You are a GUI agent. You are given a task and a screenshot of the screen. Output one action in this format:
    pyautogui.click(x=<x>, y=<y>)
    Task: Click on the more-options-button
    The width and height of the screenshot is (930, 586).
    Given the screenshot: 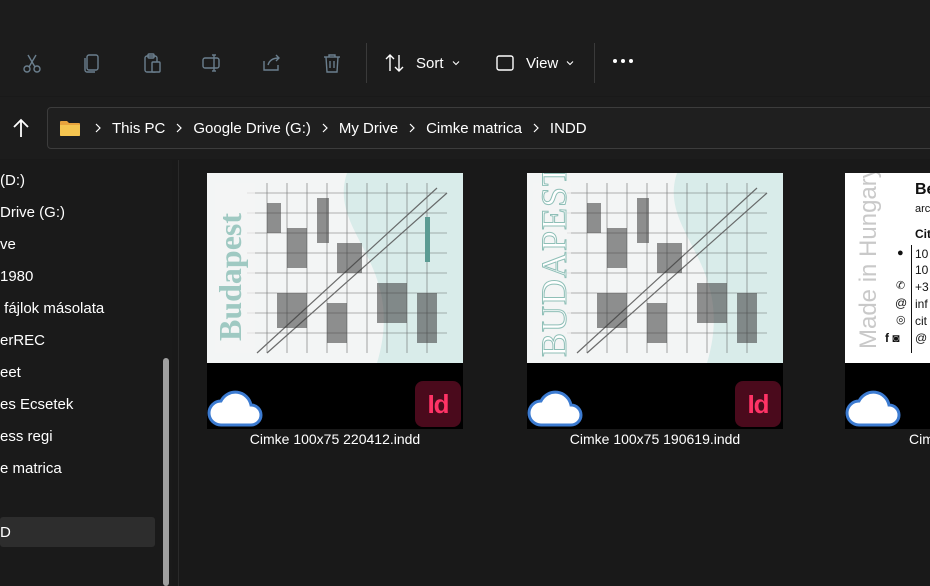 What is the action you would take?
    pyautogui.click(x=623, y=61)
    